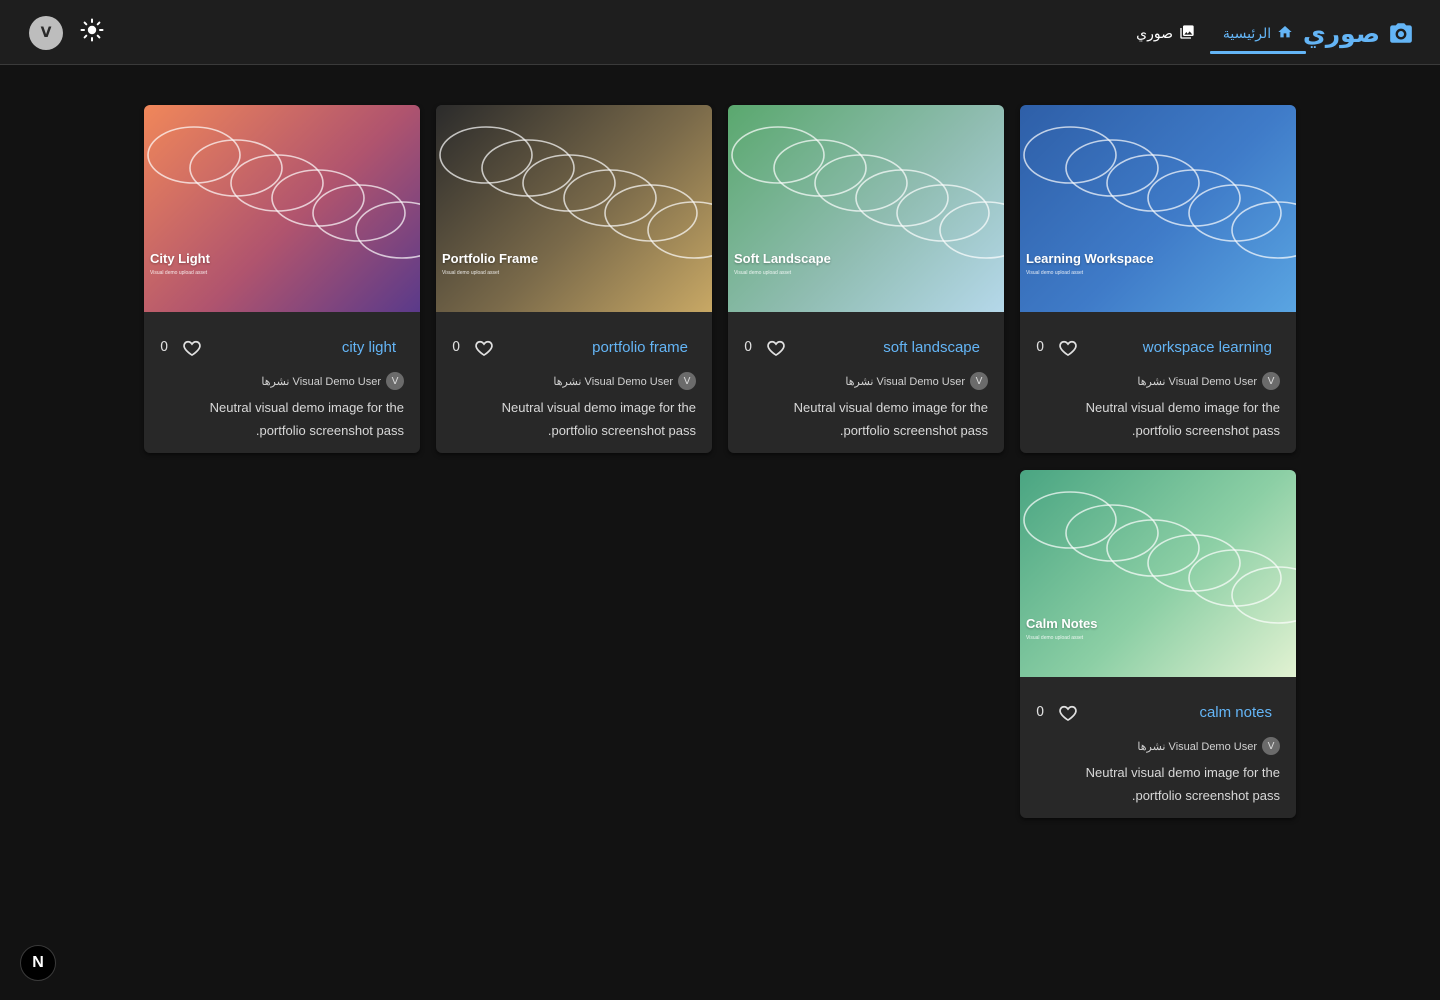 The image size is (1440, 1000). What do you see at coordinates (1158, 573) in the screenshot?
I see `photo-thumbnail: Calm Notes Visual demo upload asset` at bounding box center [1158, 573].